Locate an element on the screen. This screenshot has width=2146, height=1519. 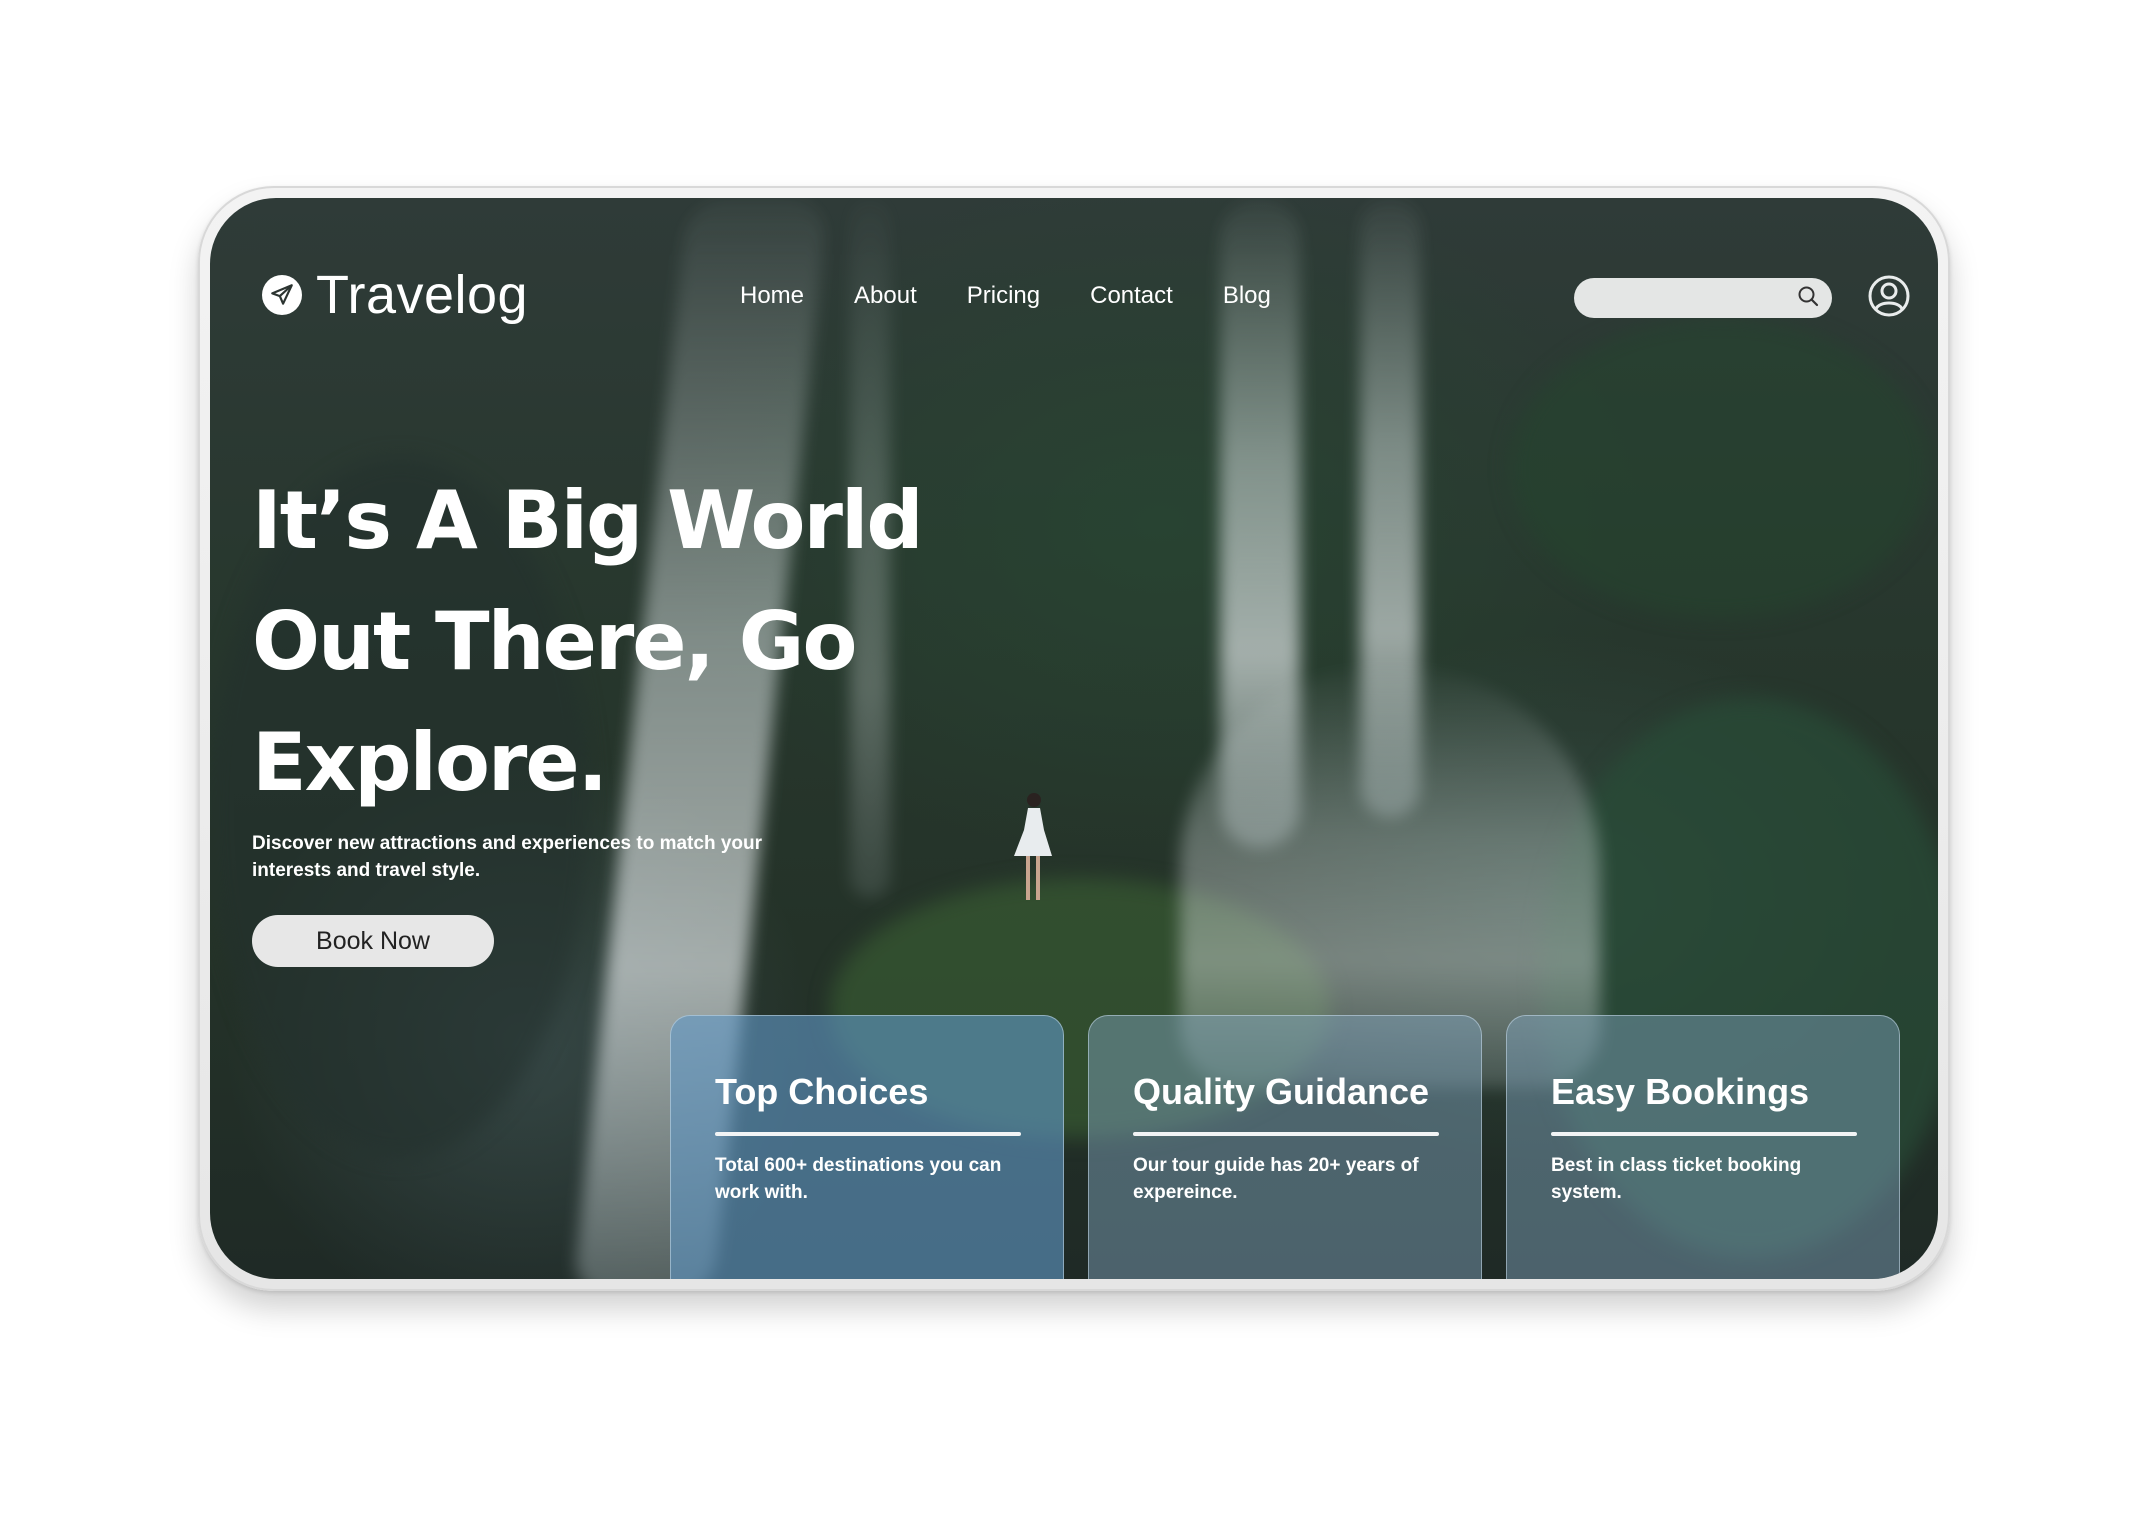
headline-line: Out There, Go is located at coordinates (554, 641).